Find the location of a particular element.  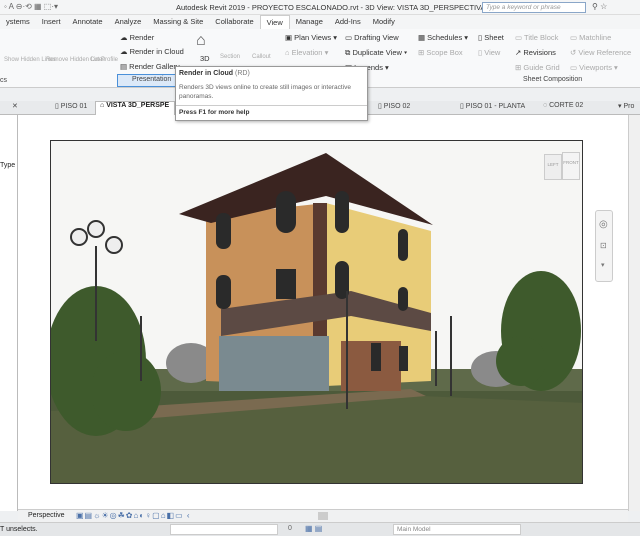

navigation-bar: ◎ ⊡ ▾ is located at coordinates (604, 246).